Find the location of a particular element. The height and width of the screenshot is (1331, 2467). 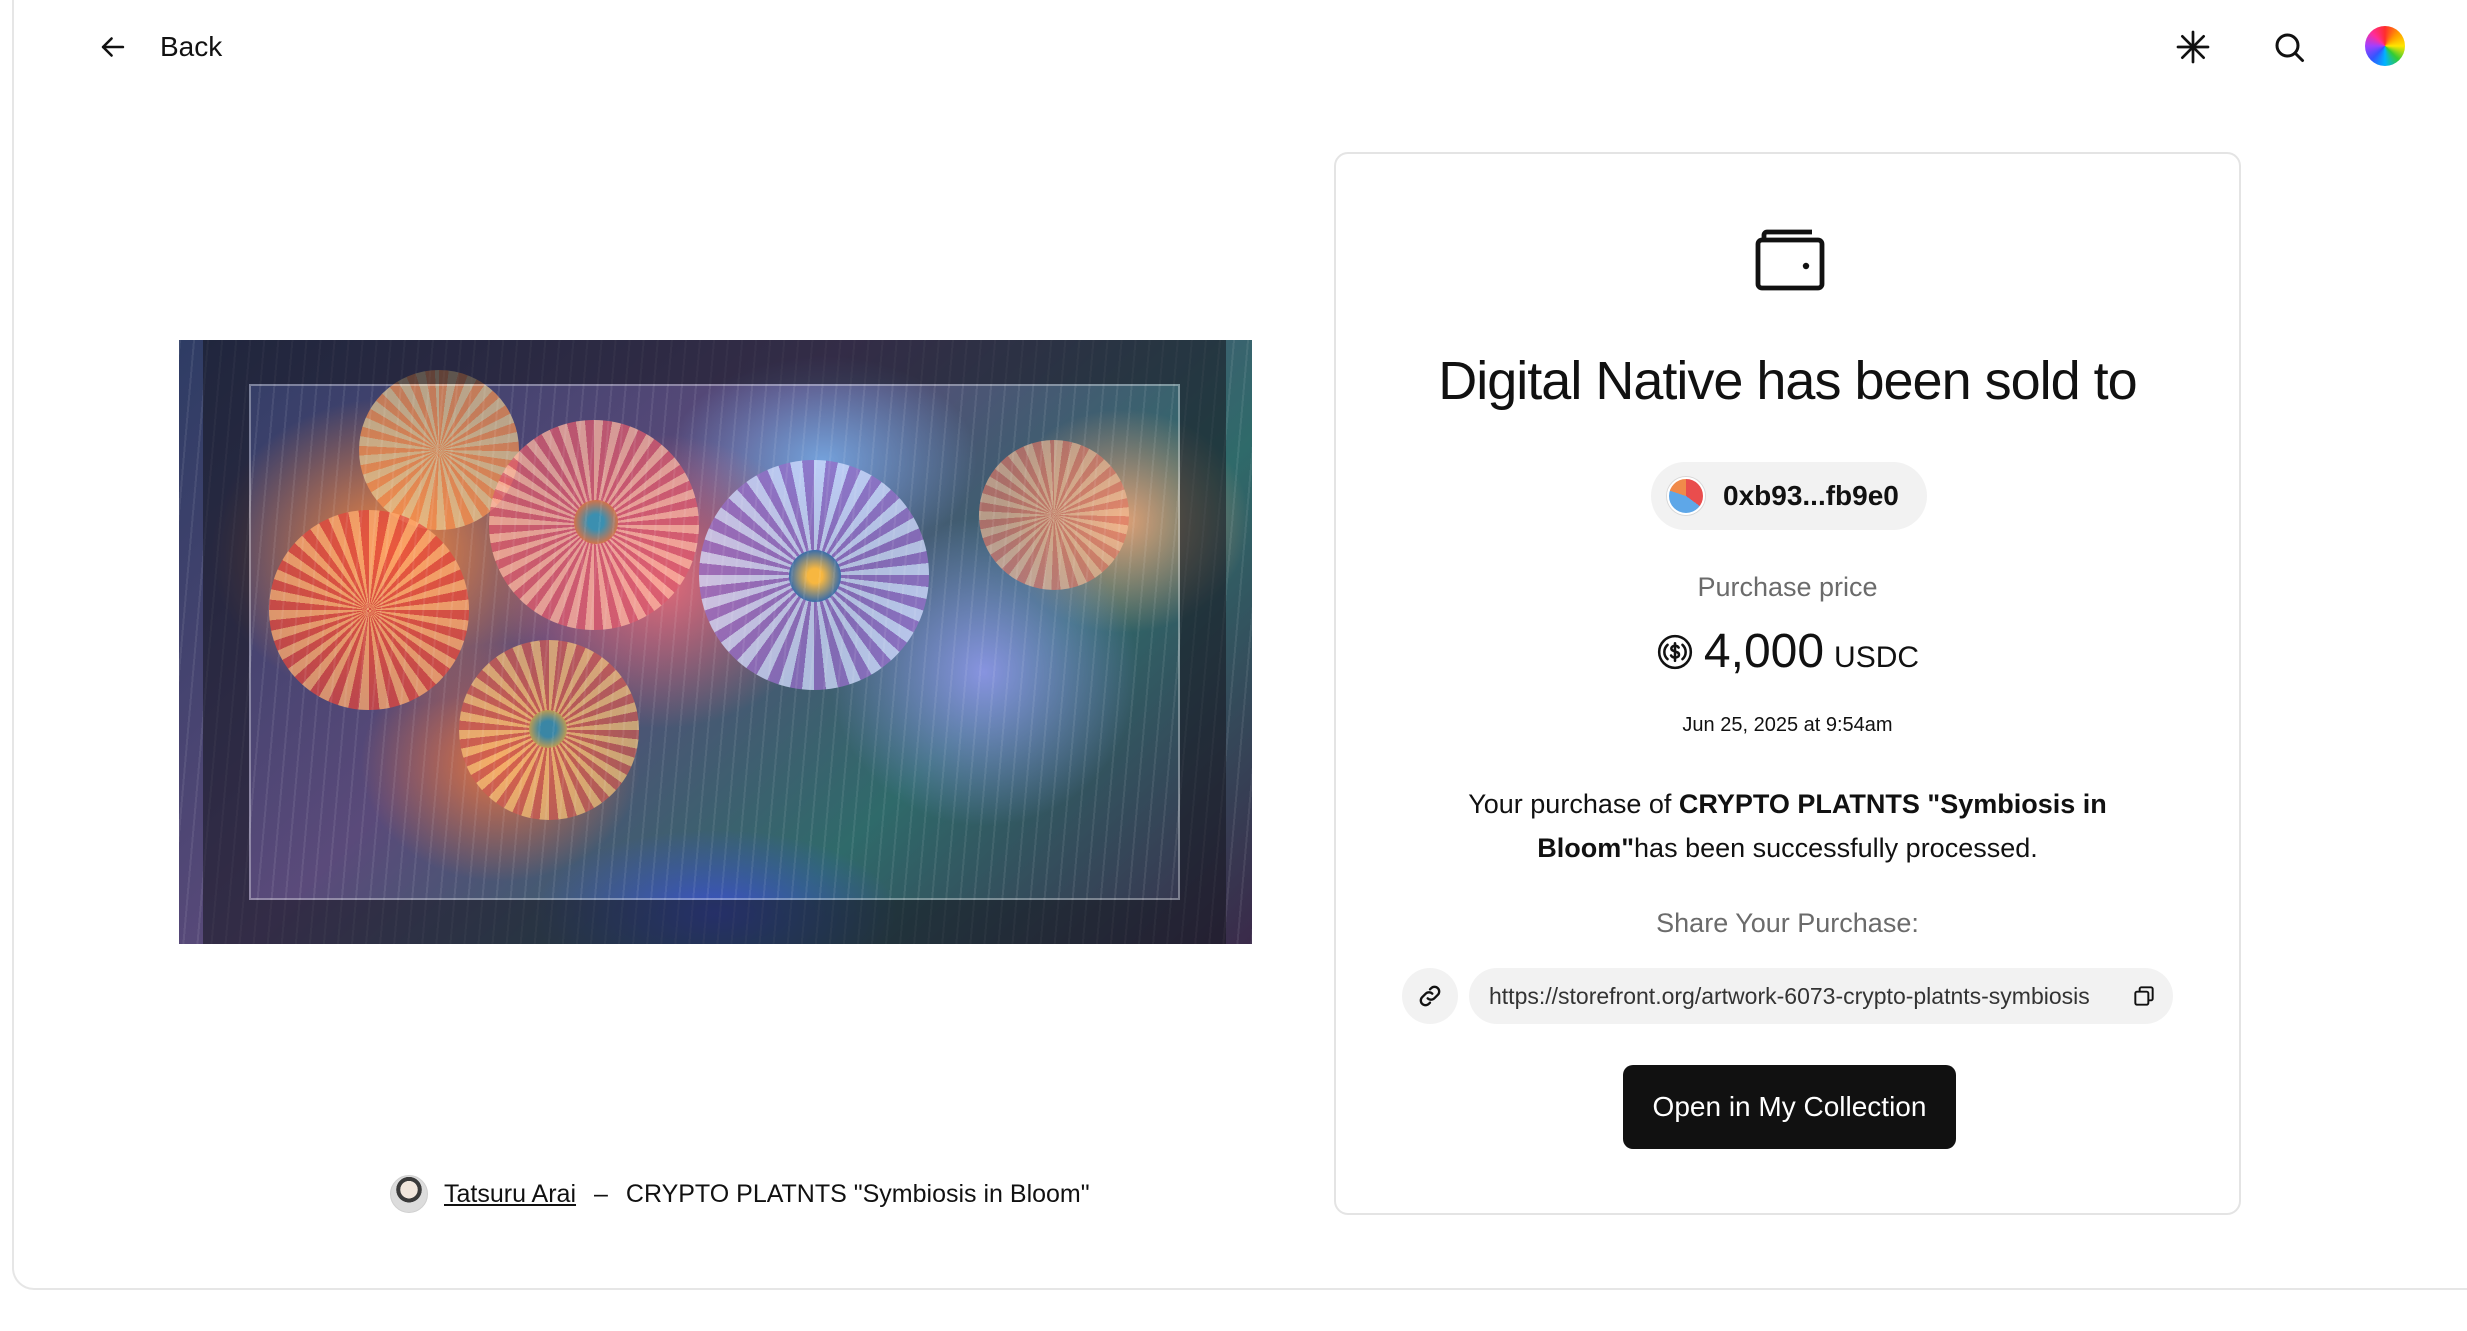

sparkle-button is located at coordinates (2193, 47).